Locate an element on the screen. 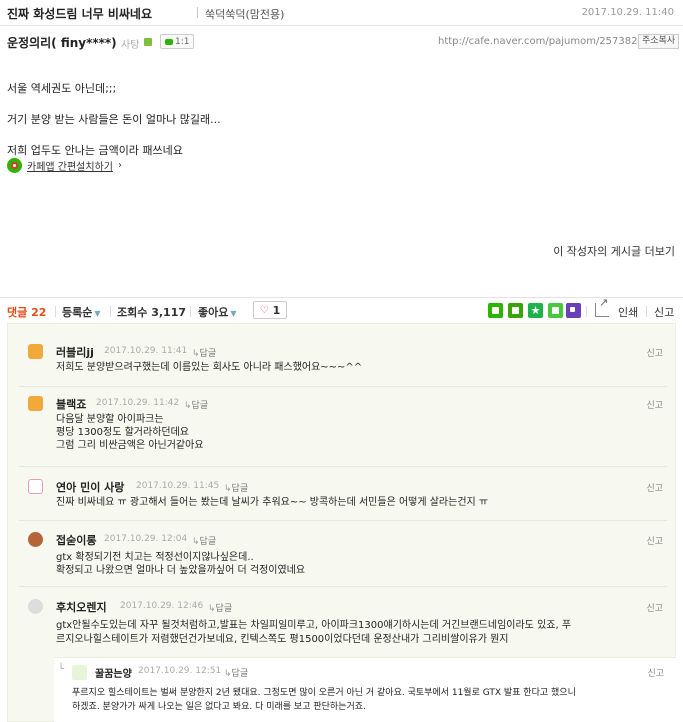 This screenshot has height=722, width=683. comment-date: 2017.10.29. 11:41 is located at coordinates (146, 351).